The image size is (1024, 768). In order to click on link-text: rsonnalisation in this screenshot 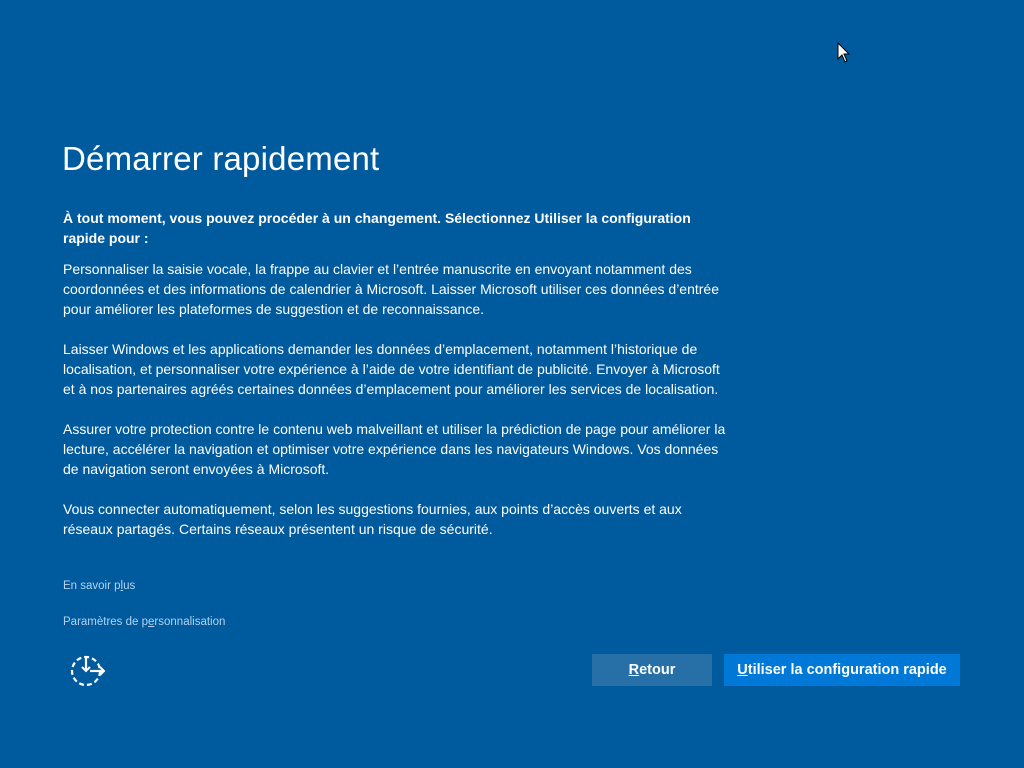, I will do `click(190, 622)`.